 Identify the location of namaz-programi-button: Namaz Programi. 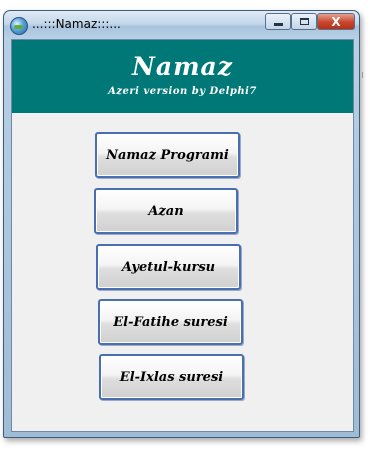
(167, 155).